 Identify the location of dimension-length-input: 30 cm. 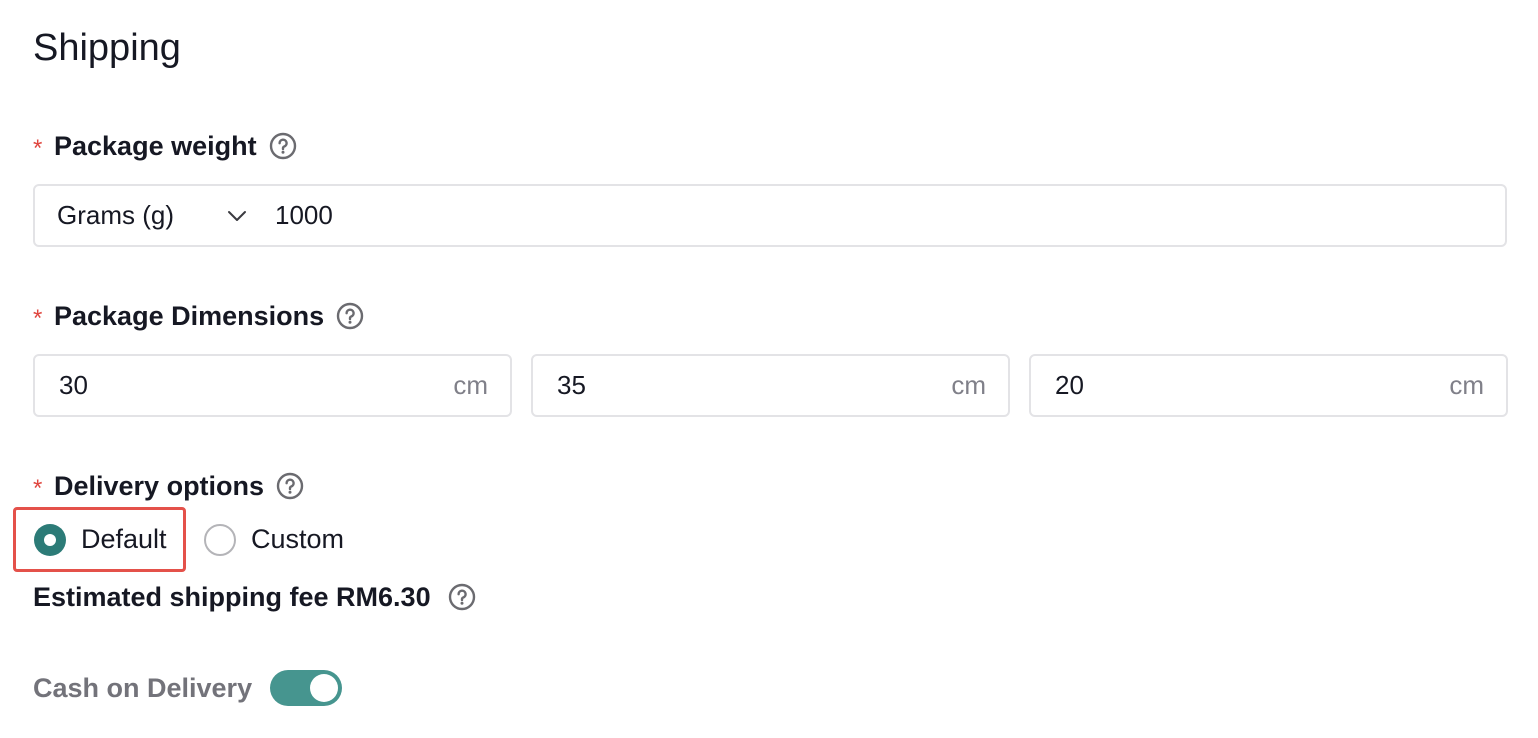
(272, 385).